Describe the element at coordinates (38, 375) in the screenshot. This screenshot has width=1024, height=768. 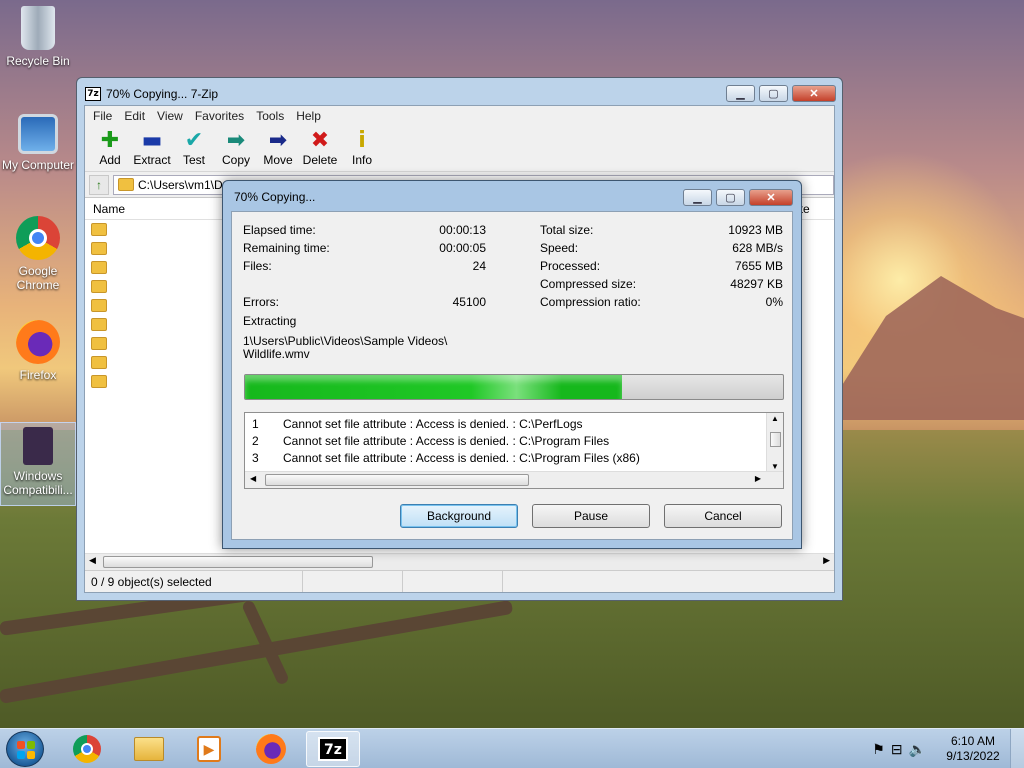
I see `desktop-icon-label: Firefox` at that location.